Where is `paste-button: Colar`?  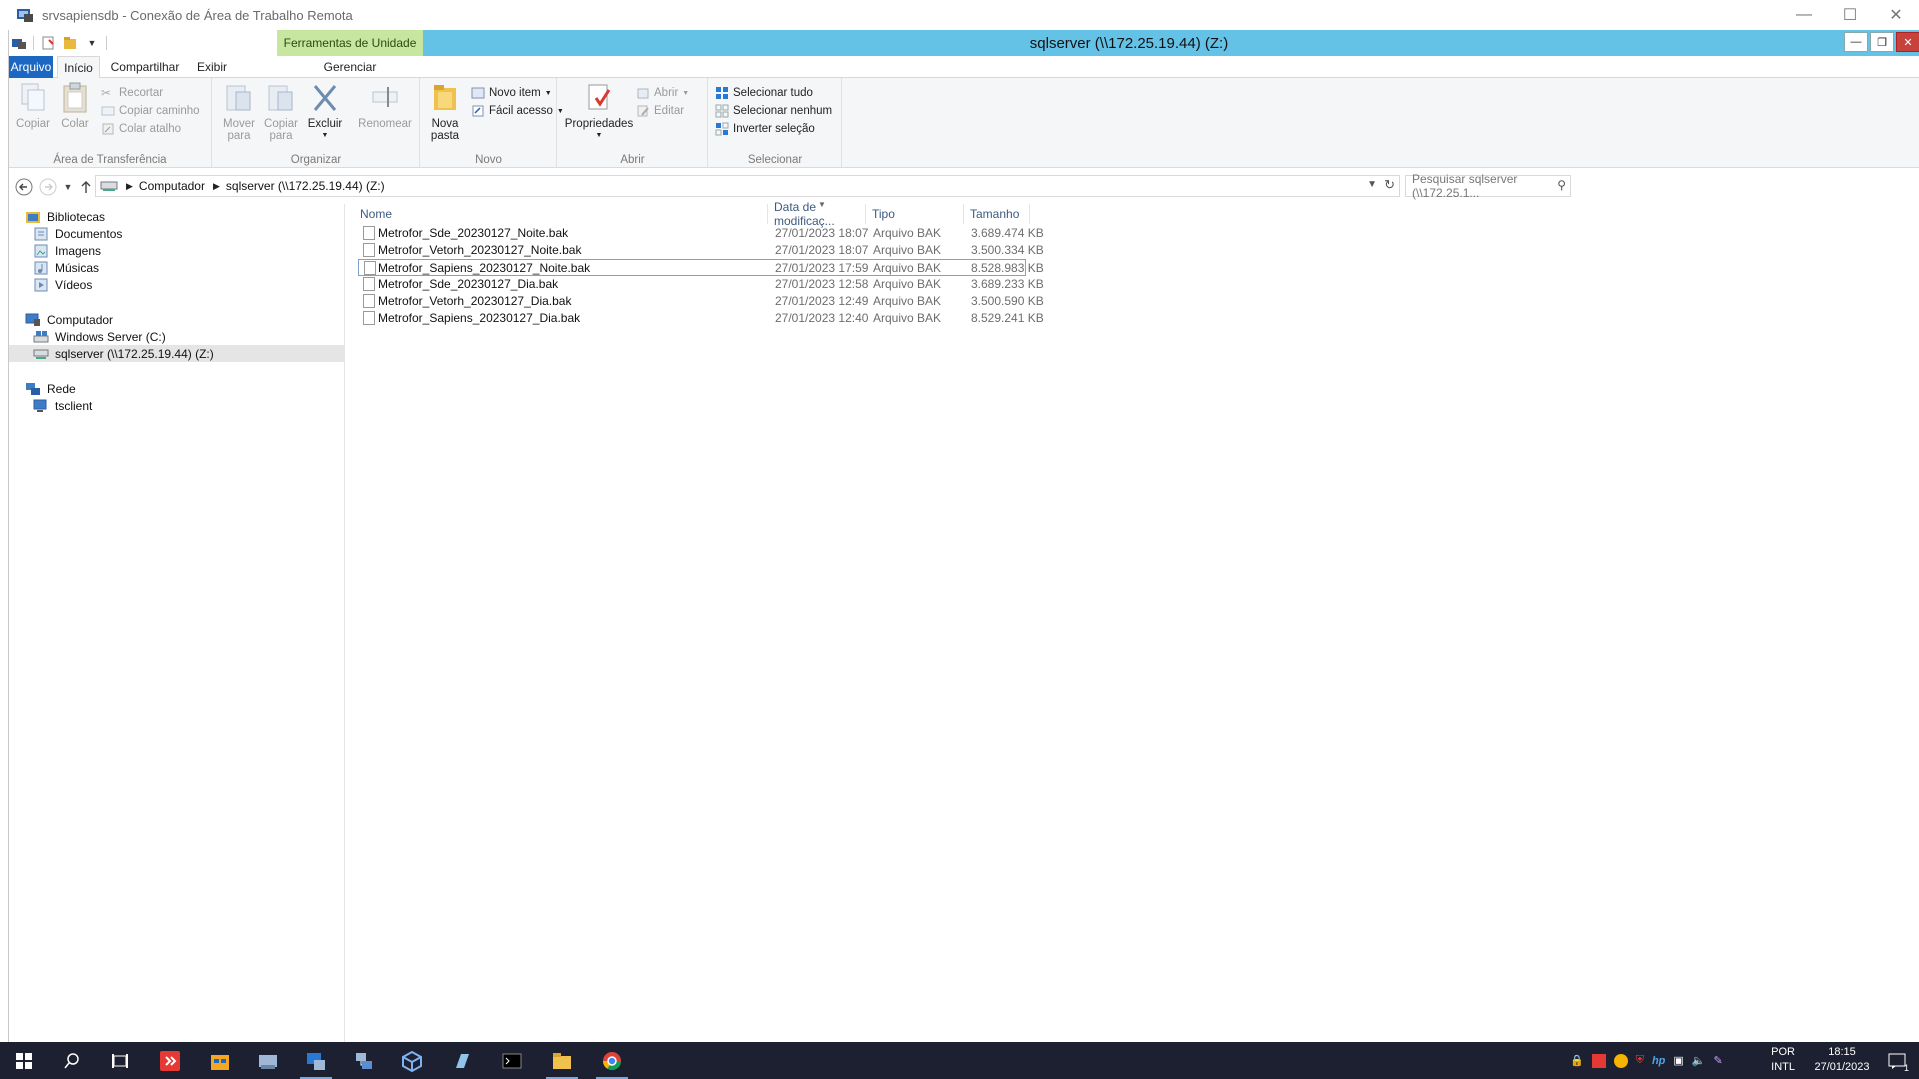 paste-button: Colar is located at coordinates (75, 106).